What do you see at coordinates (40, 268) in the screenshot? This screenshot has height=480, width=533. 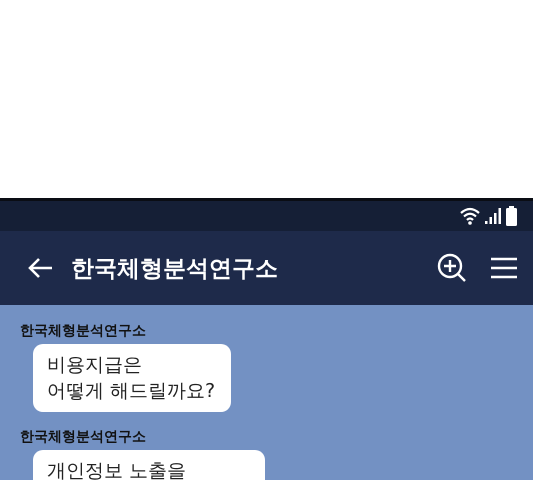 I see `back-arrow-icon` at bounding box center [40, 268].